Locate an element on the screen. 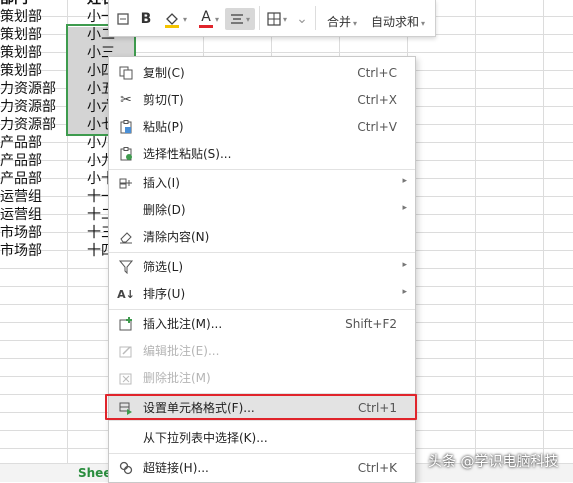 This screenshot has height=483, width=573. menu-label: 删除(D) is located at coordinates (164, 210).